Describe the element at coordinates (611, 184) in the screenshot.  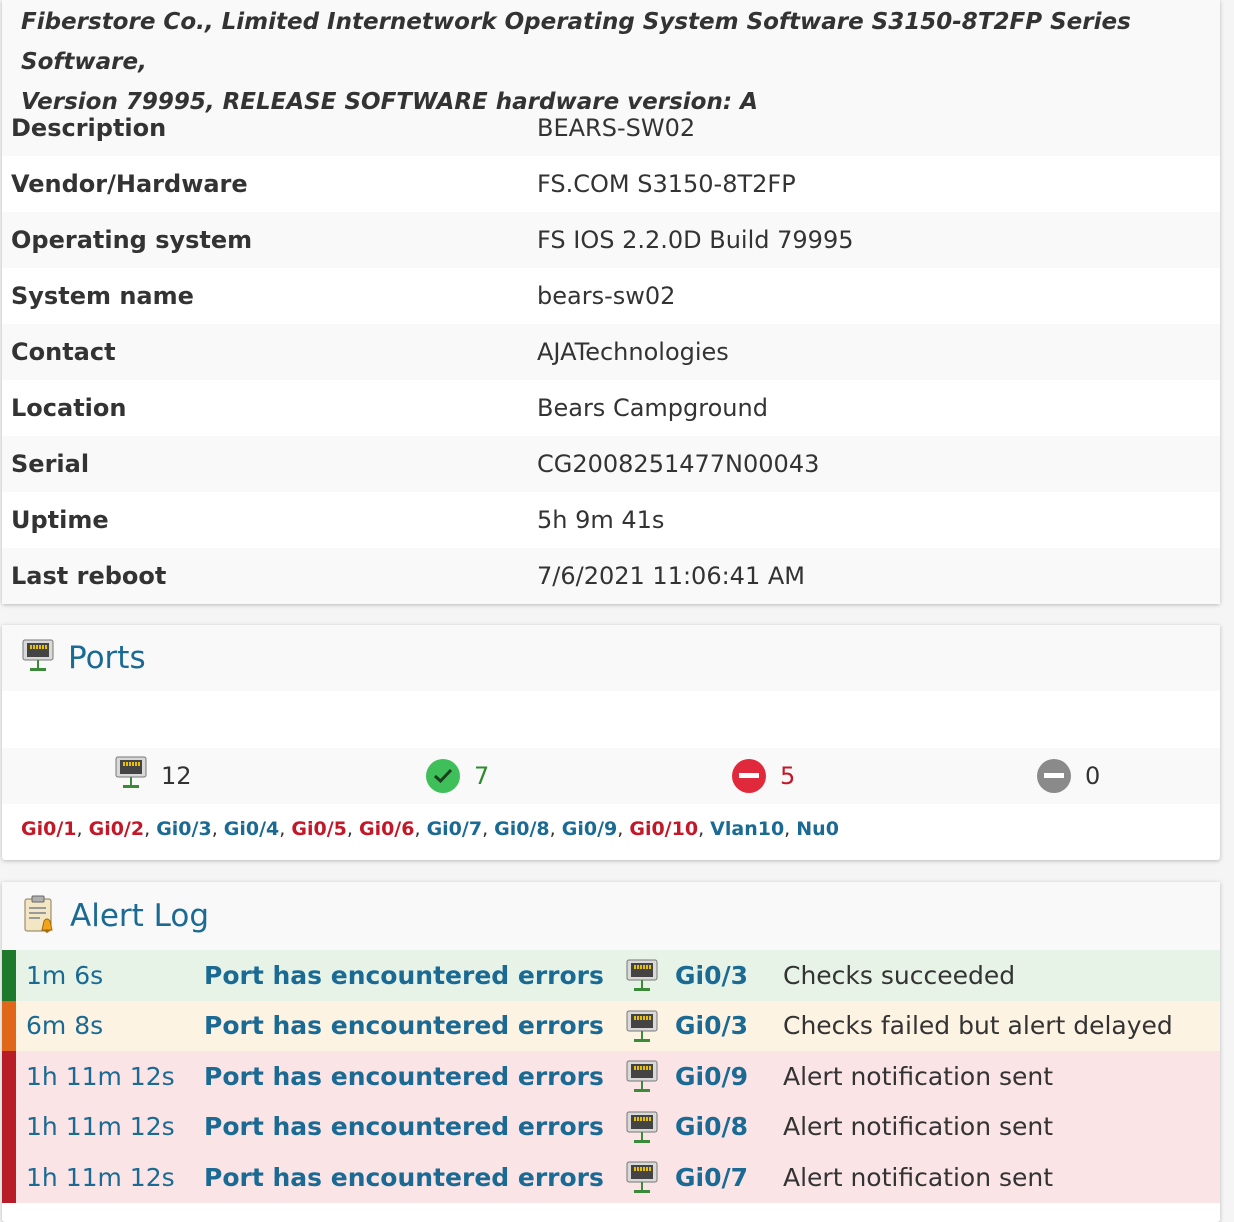
I see `device-info-row: Vendor/Hardware FS.COM S3150-8T2FP` at that location.